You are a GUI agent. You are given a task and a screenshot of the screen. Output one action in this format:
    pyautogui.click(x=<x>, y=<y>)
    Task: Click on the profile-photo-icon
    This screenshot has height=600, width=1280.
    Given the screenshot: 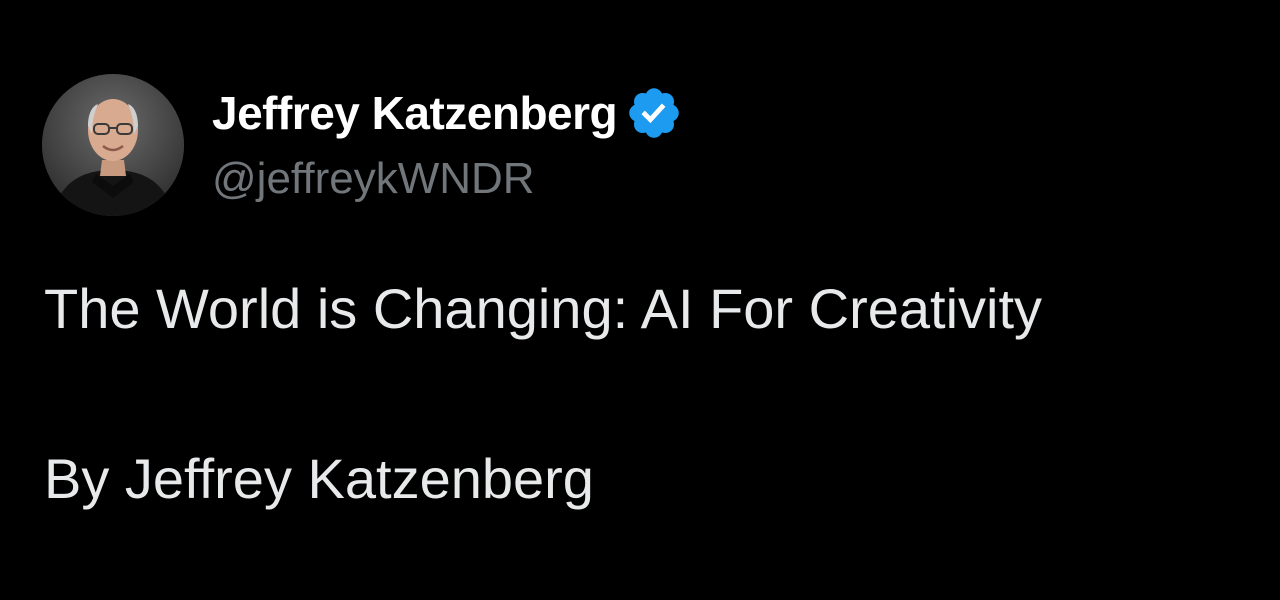 What is the action you would take?
    pyautogui.click(x=113, y=145)
    